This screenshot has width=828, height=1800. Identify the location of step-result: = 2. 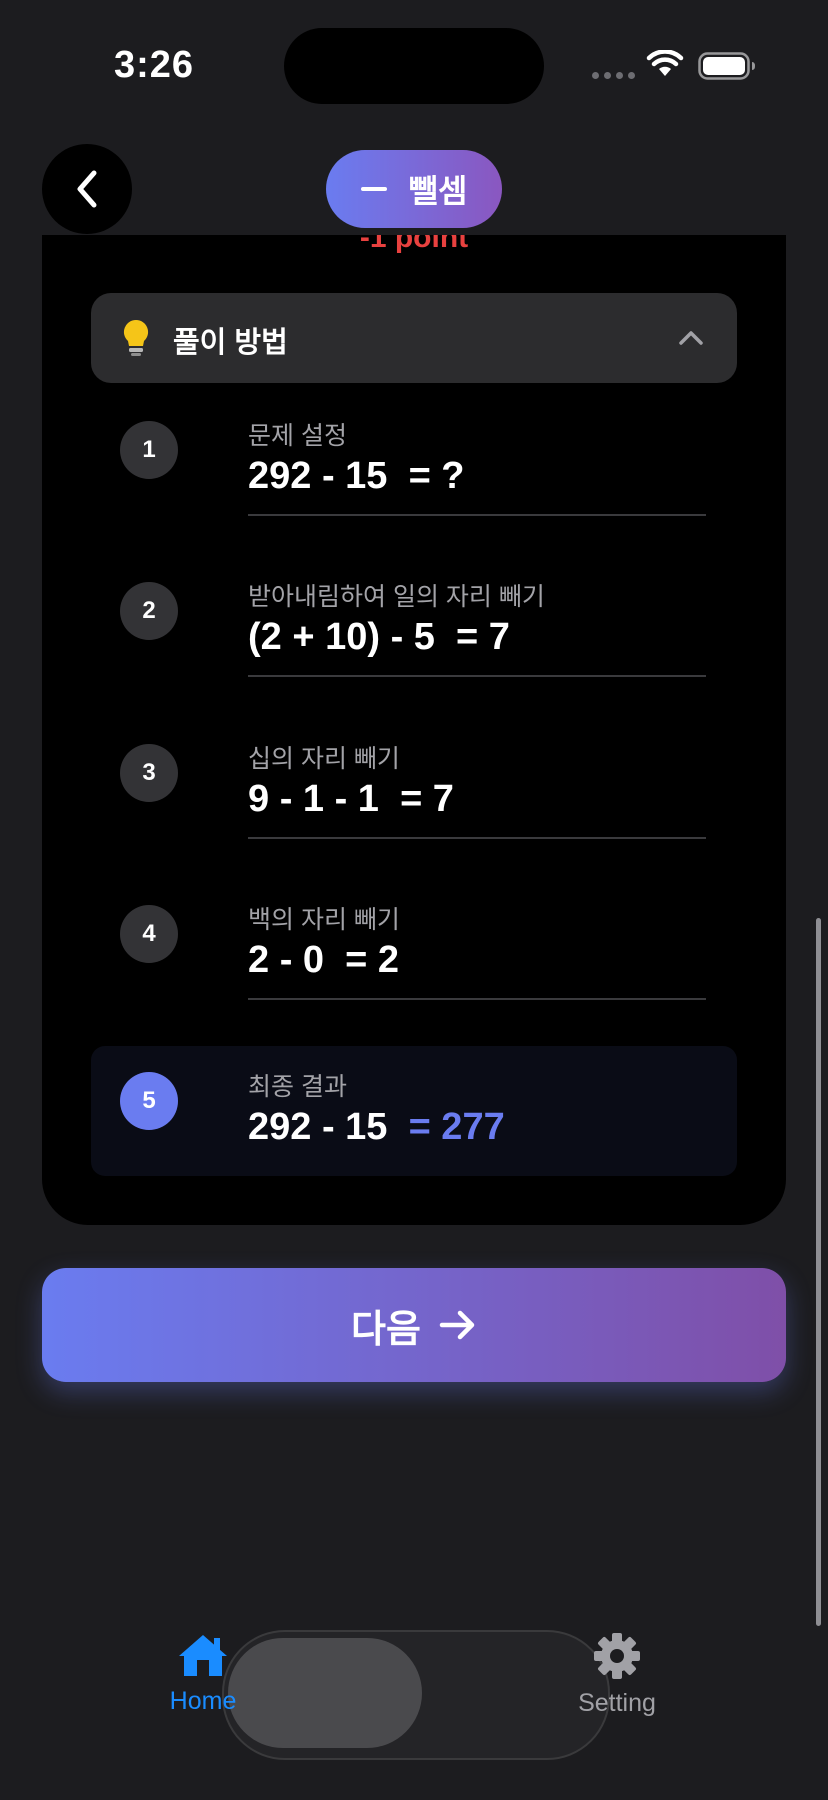
(372, 960).